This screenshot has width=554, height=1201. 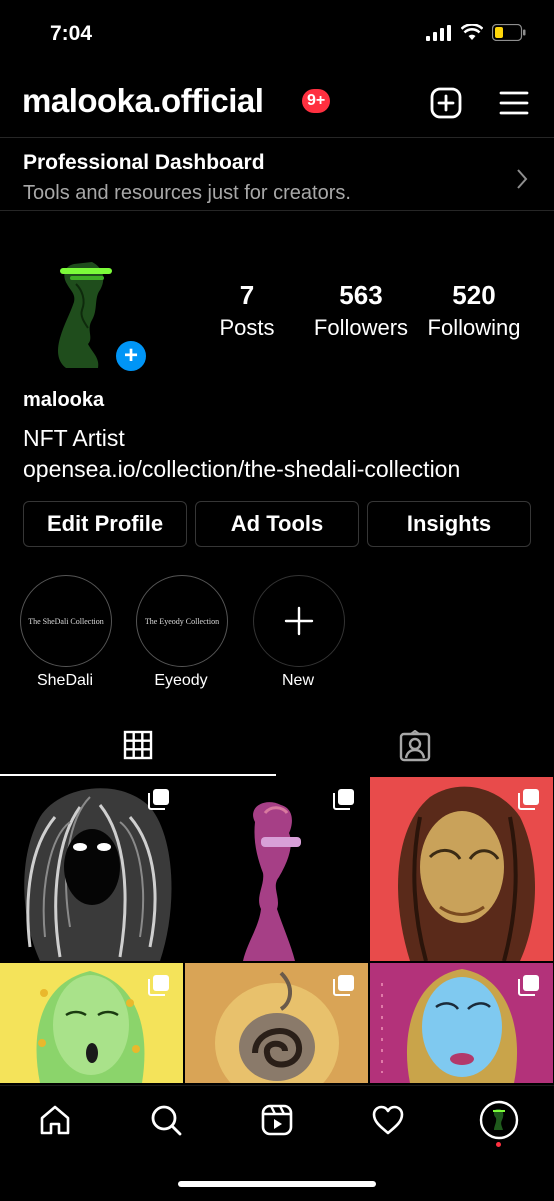 I want to click on nav-activity, so click(x=388, y=1120).